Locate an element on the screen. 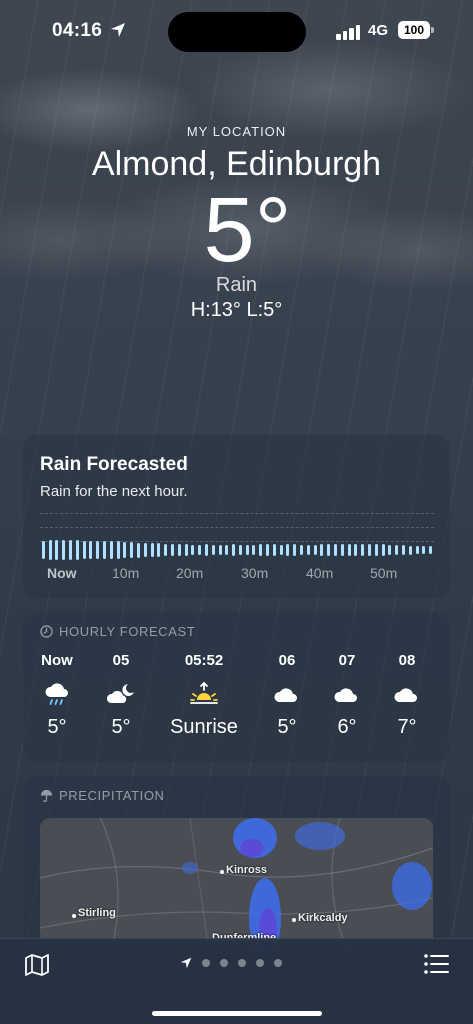  status-bar: 04:16 4G 100 is located at coordinates (236, 31).